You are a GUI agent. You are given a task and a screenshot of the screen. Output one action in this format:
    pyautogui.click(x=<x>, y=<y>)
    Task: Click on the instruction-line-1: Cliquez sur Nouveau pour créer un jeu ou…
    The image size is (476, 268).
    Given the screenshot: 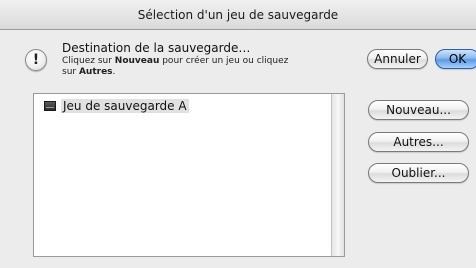 What is the action you would take?
    pyautogui.click(x=175, y=61)
    